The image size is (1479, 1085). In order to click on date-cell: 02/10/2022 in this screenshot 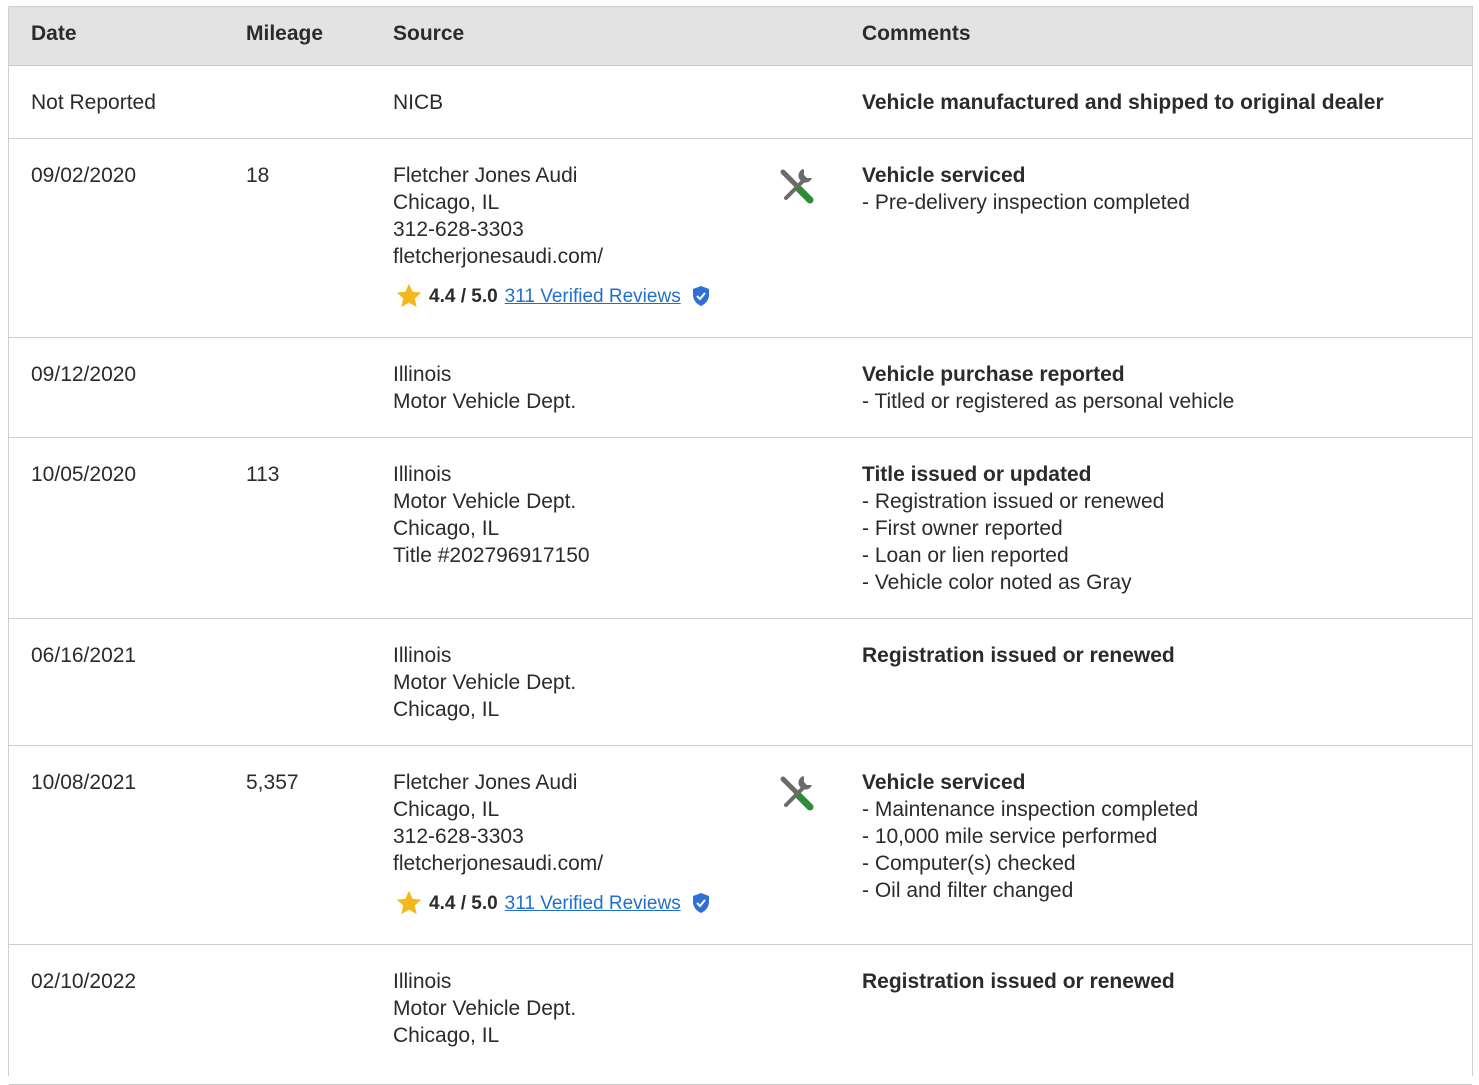, I will do `click(83, 981)`.